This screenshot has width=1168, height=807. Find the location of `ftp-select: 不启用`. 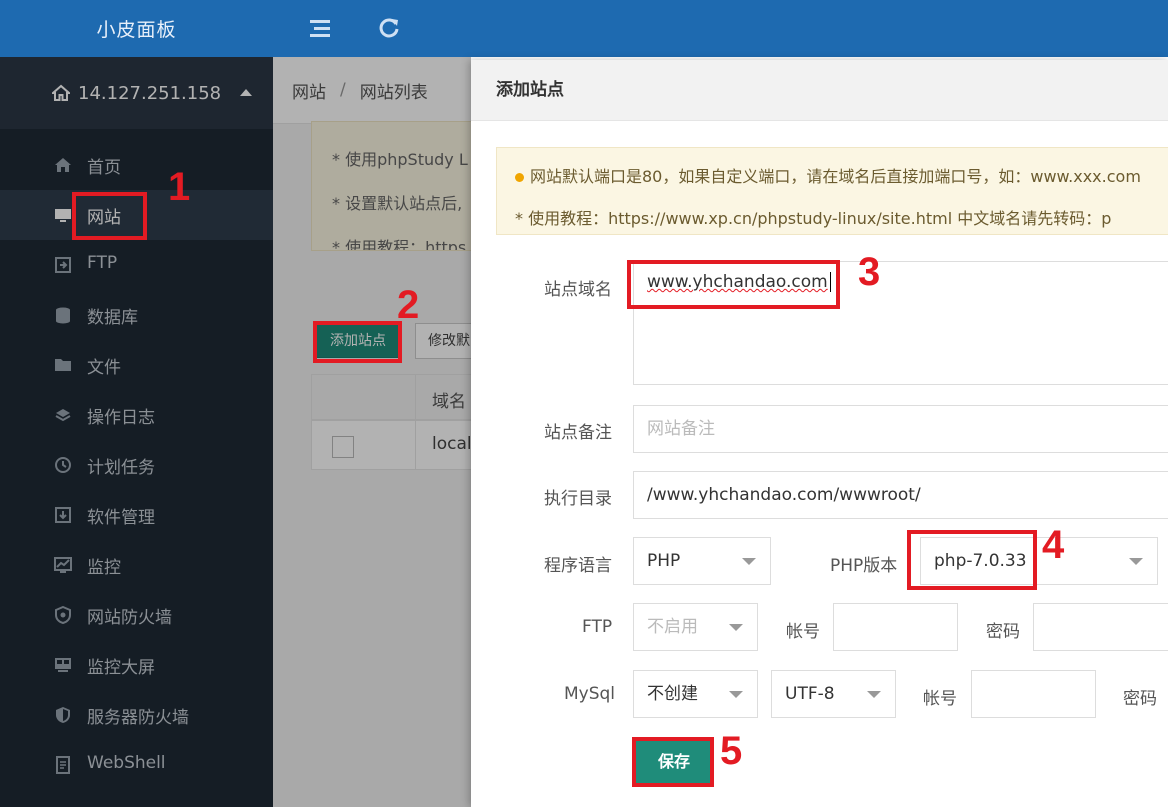

ftp-select: 不启用 is located at coordinates (695, 627).